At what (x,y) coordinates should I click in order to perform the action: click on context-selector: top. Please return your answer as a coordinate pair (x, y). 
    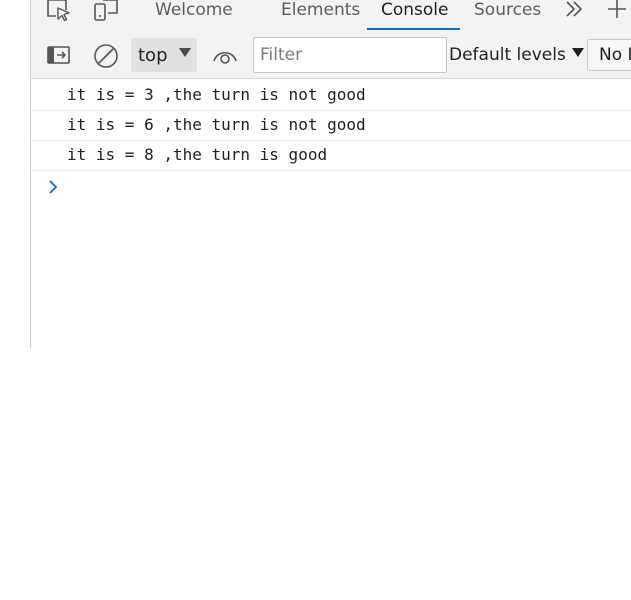
    Looking at the image, I should click on (164, 55).